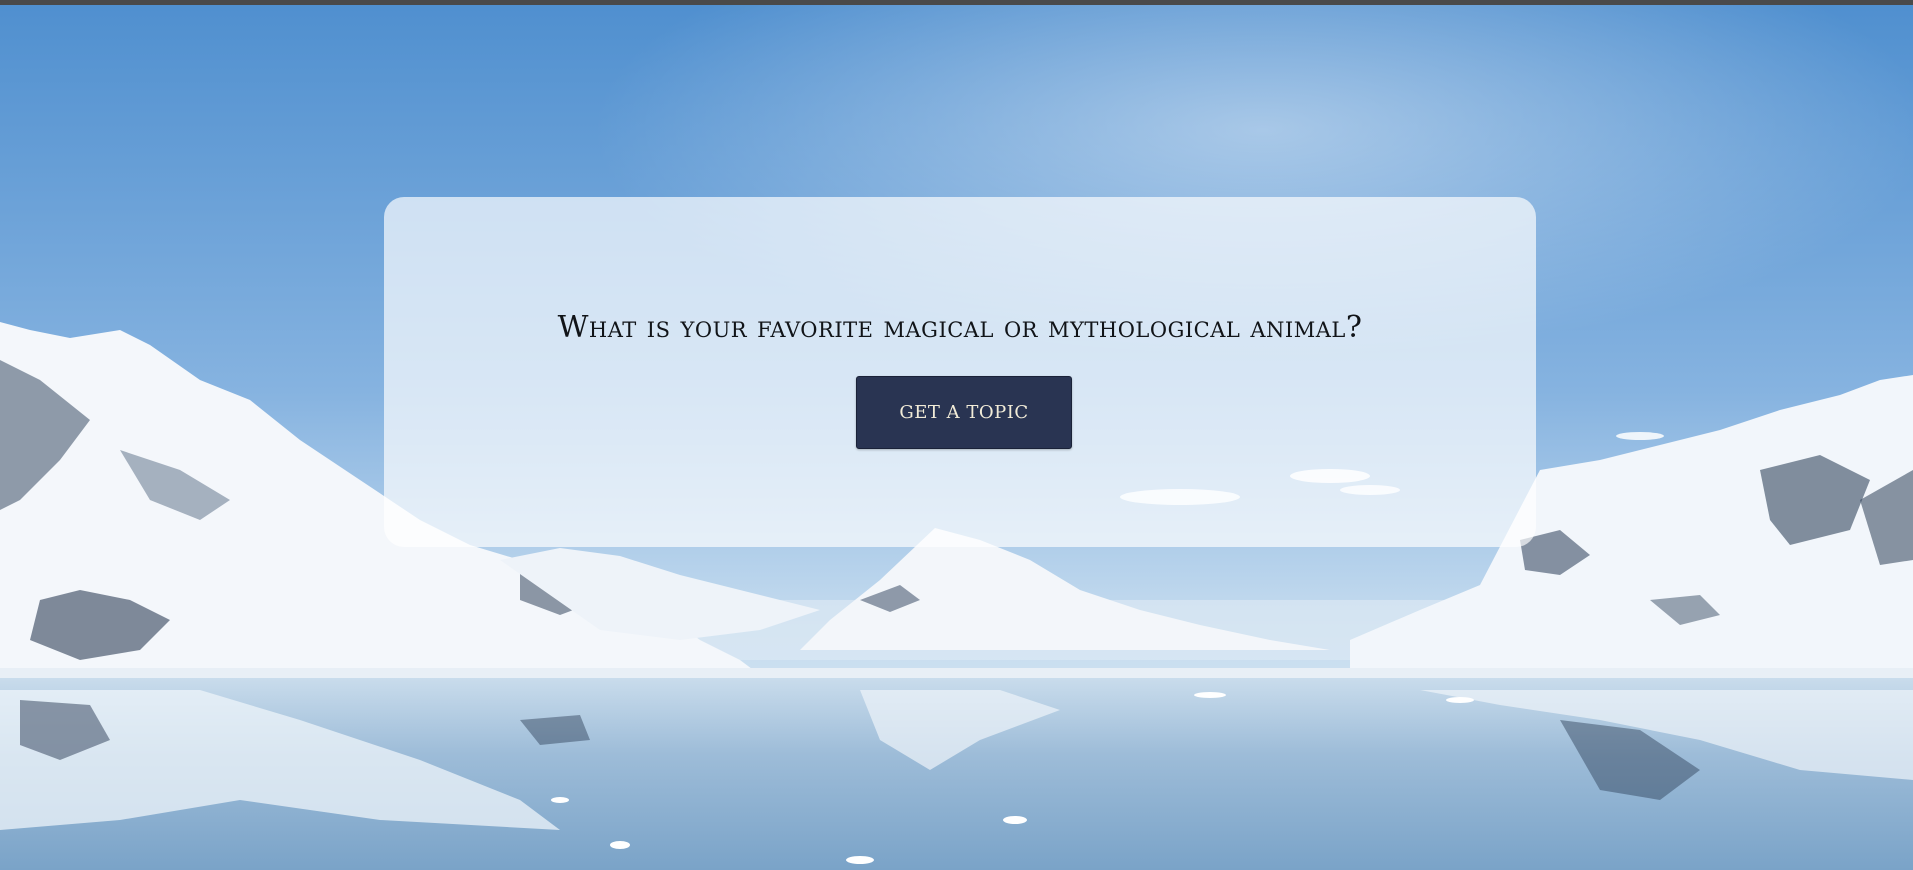 This screenshot has height=870, width=1913. Describe the element at coordinates (964, 412) in the screenshot. I see `get-topic-button: GET A TOPIC` at that location.